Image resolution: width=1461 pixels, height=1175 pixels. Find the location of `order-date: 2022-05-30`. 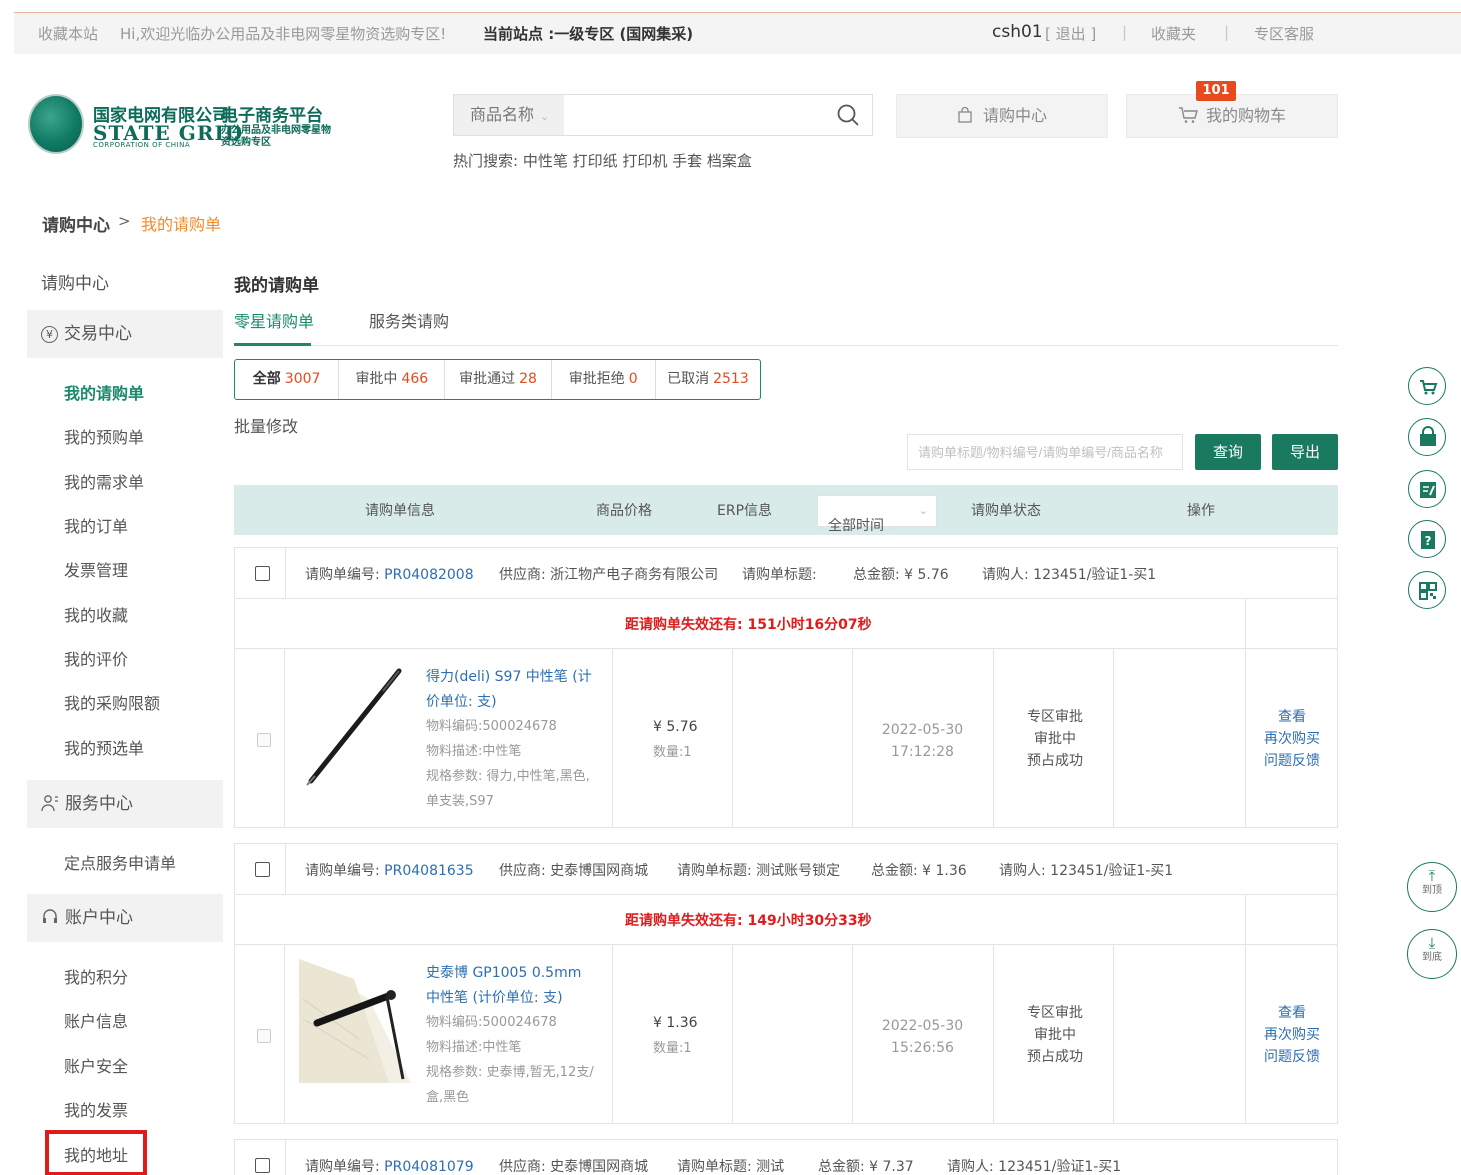

order-date: 2022-05-30 is located at coordinates (922, 730).